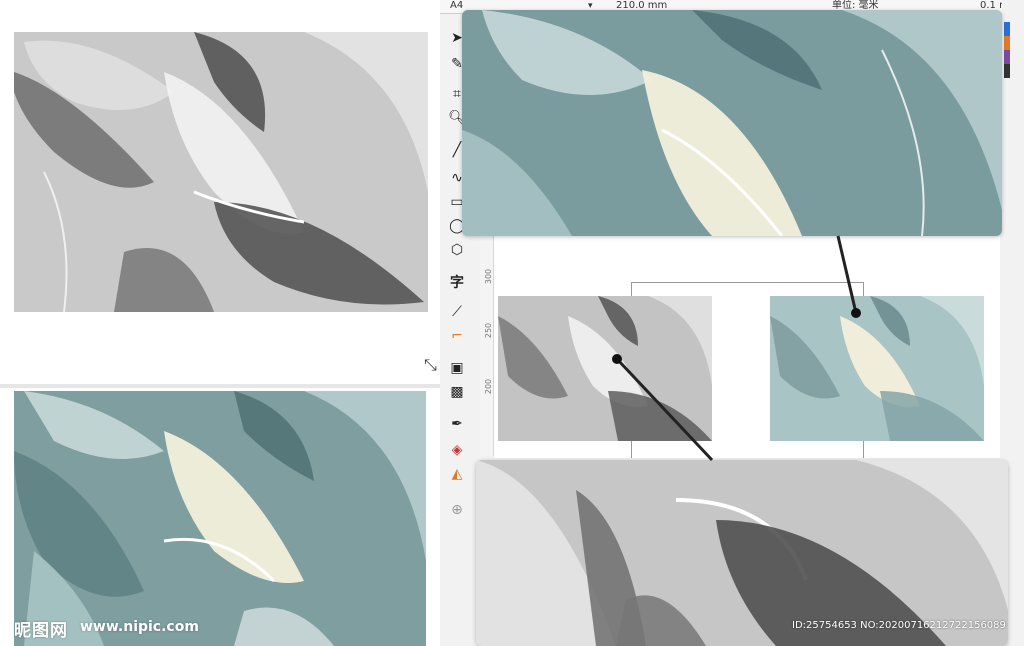  Describe the element at coordinates (747, 282) in the screenshot. I see `frame-guide` at that location.